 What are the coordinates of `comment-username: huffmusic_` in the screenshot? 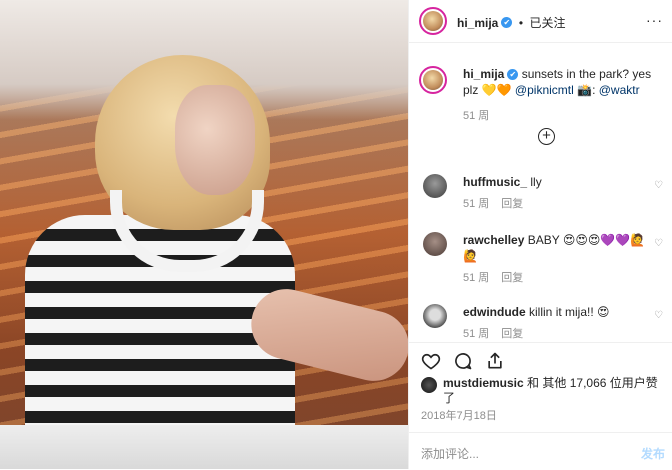 It's located at (495, 182).